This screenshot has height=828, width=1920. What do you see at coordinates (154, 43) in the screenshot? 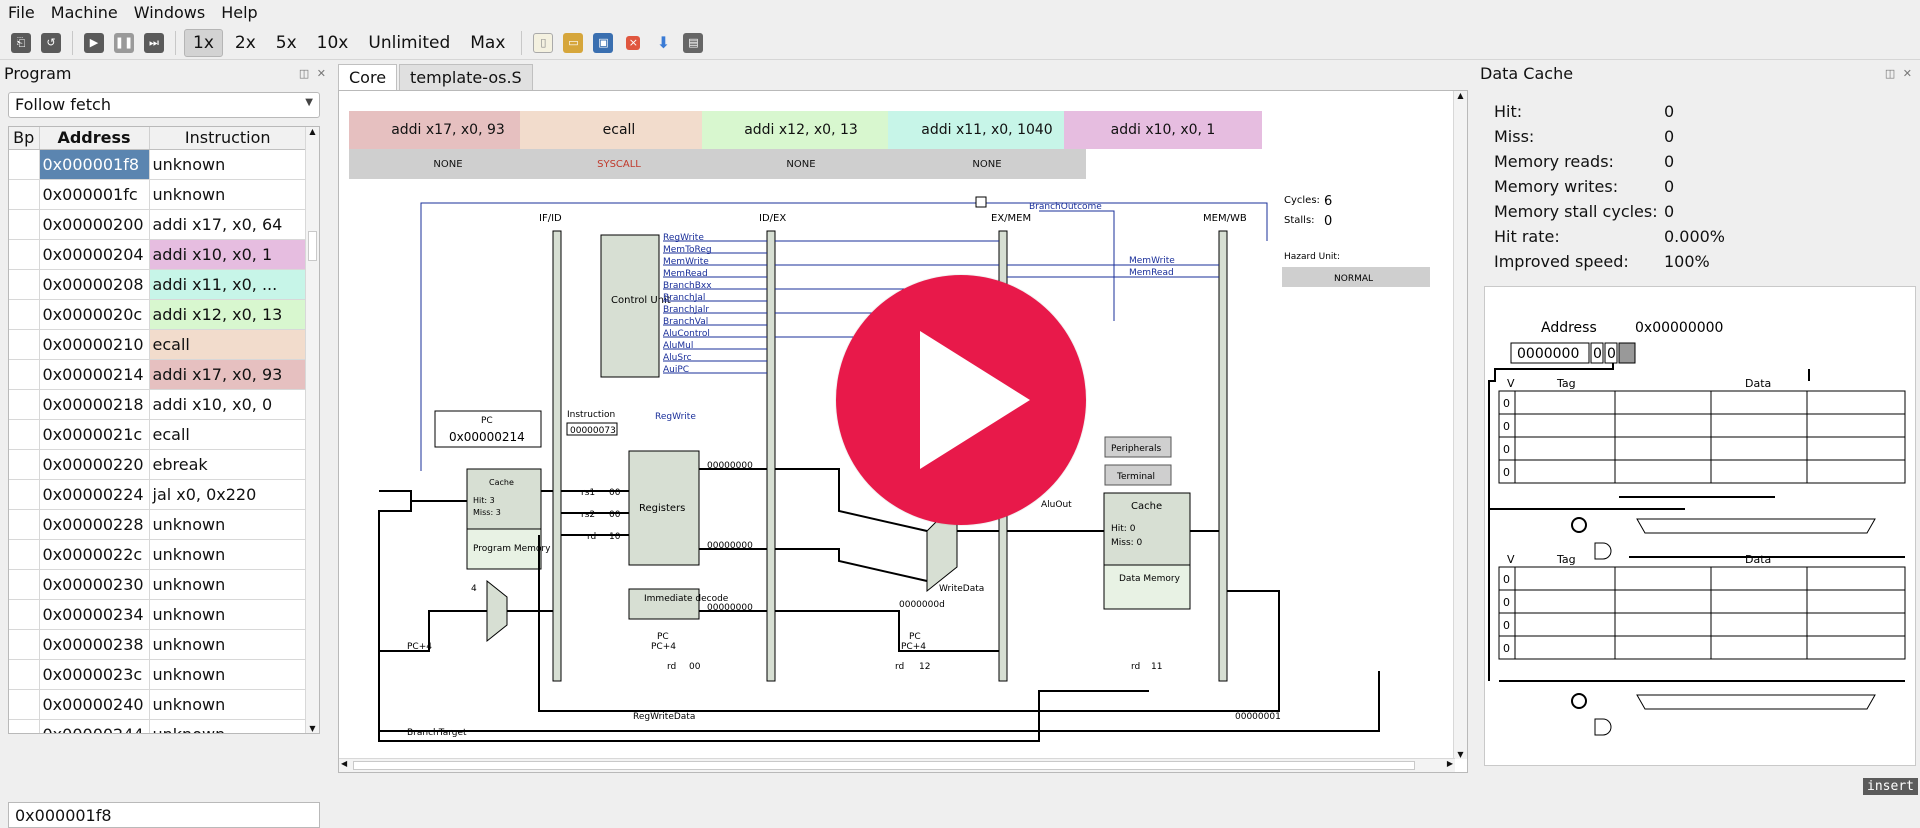
I see `step-button: ⏭` at bounding box center [154, 43].